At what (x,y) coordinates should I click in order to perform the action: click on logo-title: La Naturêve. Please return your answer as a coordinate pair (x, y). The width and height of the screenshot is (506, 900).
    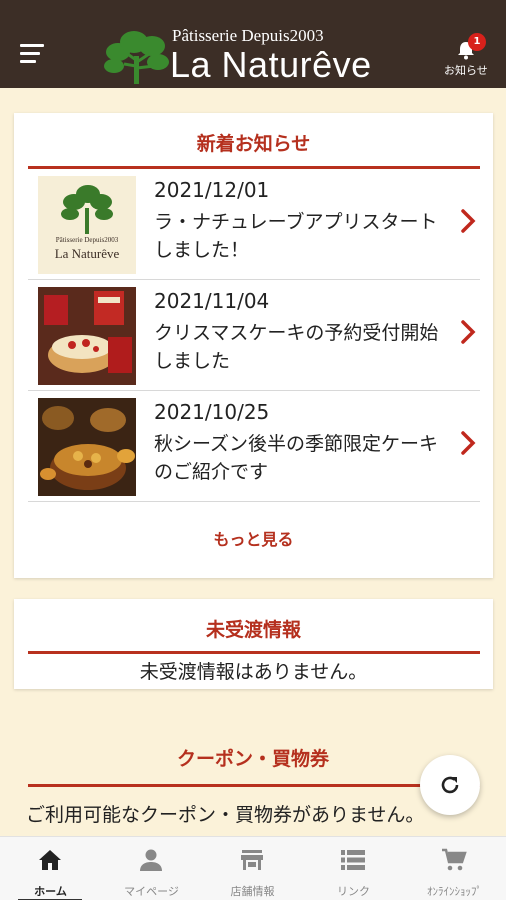
    Looking at the image, I should click on (271, 64).